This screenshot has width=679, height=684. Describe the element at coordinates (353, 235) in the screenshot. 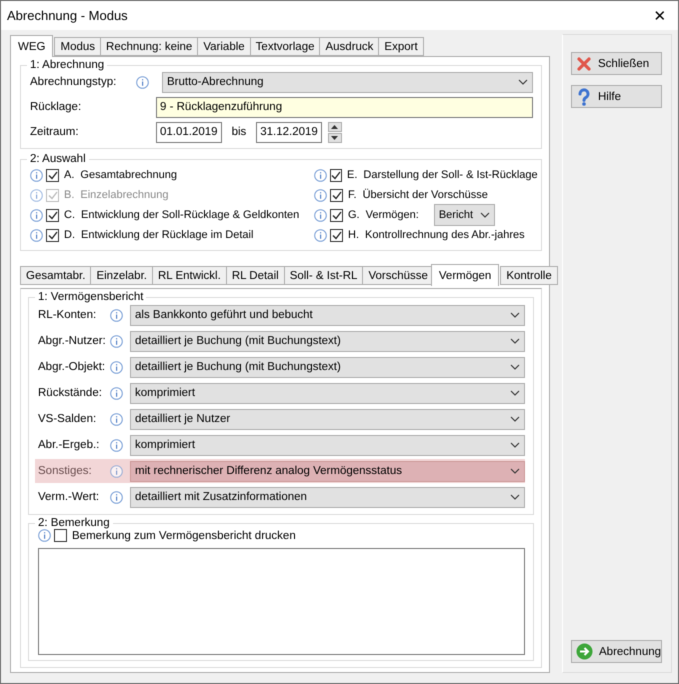

I see `checkbox-label: H.` at that location.